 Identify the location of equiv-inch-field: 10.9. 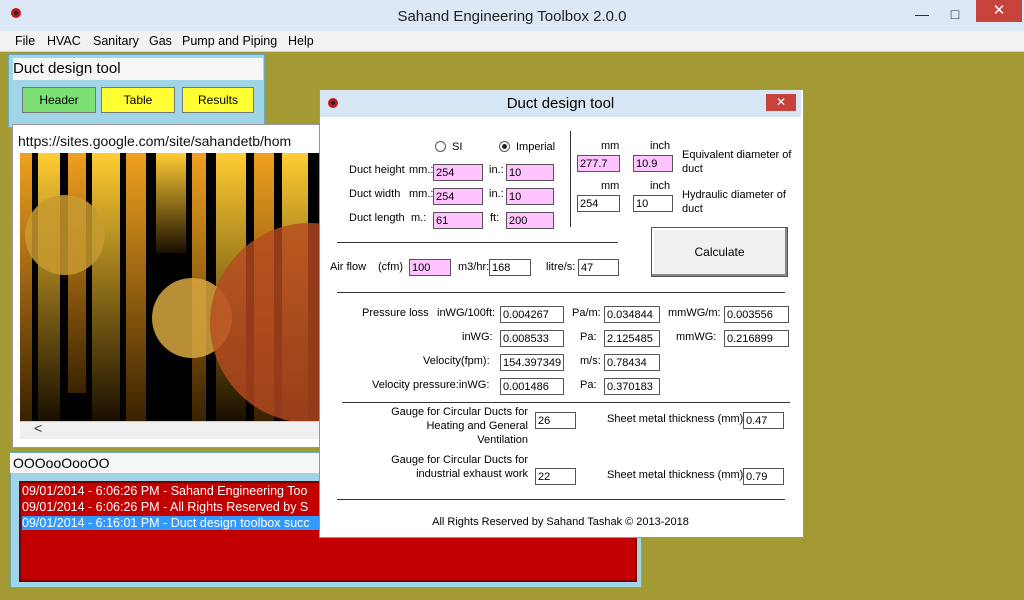
(653, 163).